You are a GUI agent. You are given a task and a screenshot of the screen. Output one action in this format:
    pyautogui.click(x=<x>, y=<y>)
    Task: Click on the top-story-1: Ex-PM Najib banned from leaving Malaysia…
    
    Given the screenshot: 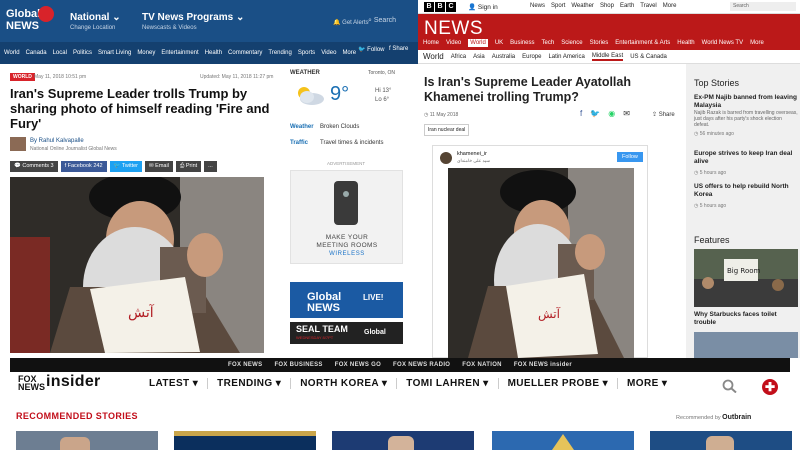 What is the action you would take?
    pyautogui.click(x=746, y=115)
    